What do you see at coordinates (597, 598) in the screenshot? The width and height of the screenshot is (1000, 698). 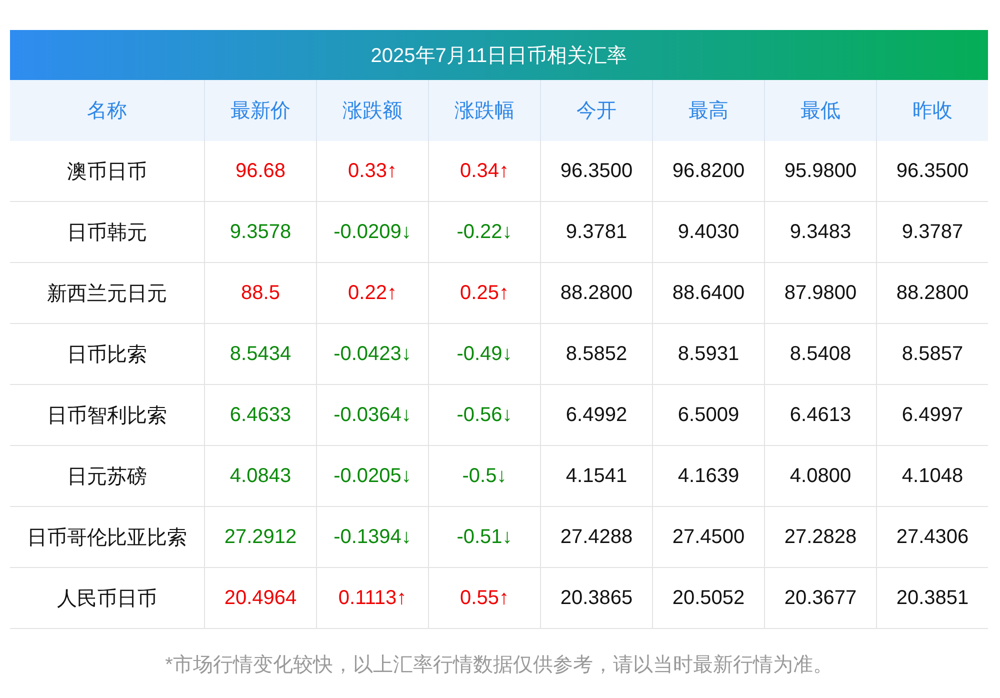 I see `table-cell: 20.3865` at bounding box center [597, 598].